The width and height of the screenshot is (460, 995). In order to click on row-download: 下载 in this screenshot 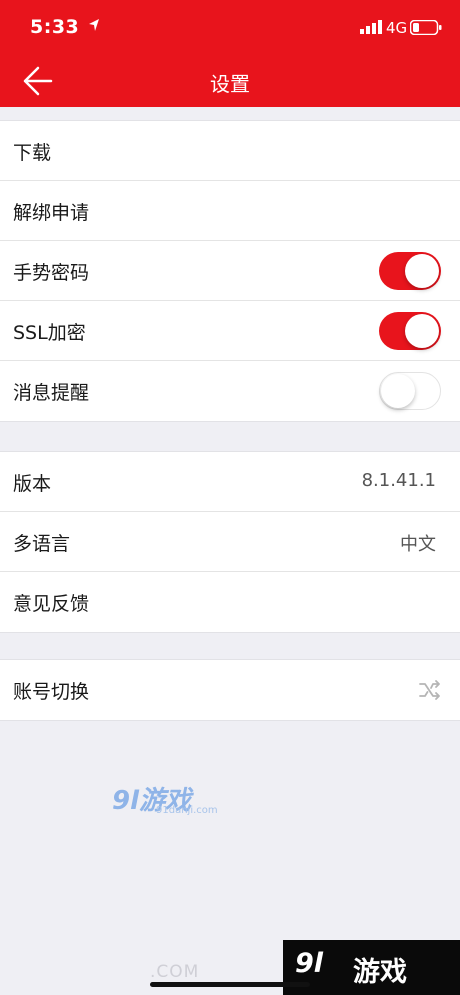, I will do `click(230, 151)`.